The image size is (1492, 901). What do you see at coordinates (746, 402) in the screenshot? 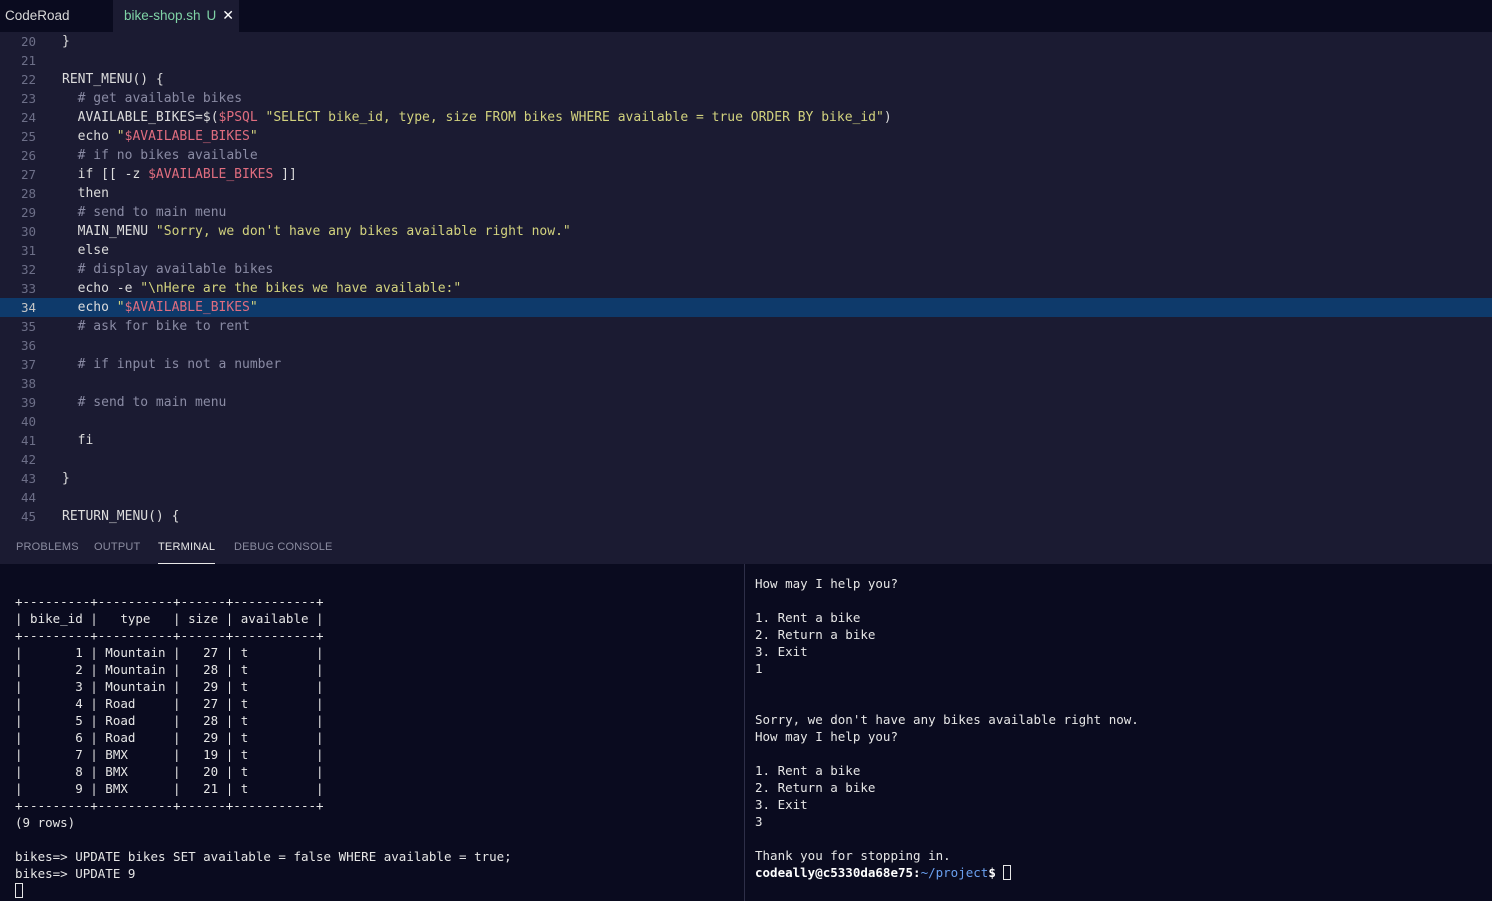
I see `code-line: 39 # send to main menu` at bounding box center [746, 402].